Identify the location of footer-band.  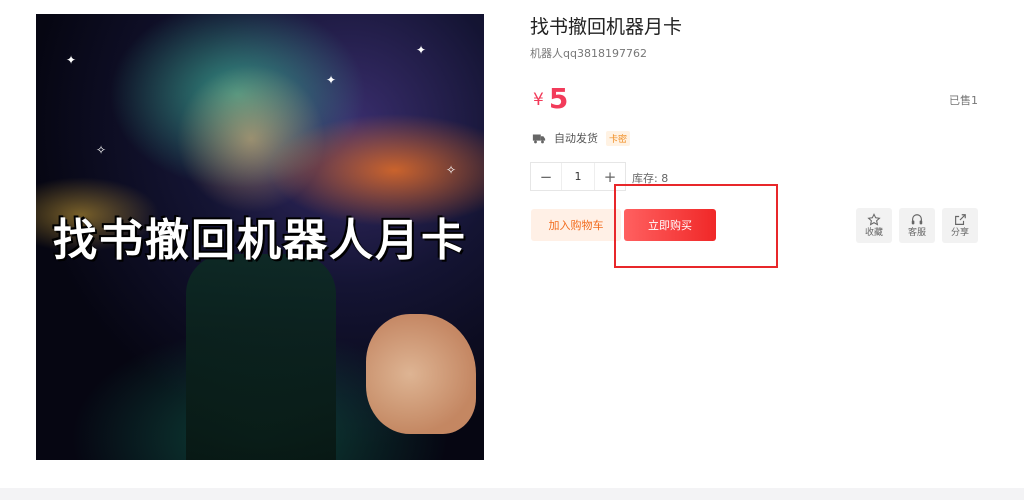
(512, 494).